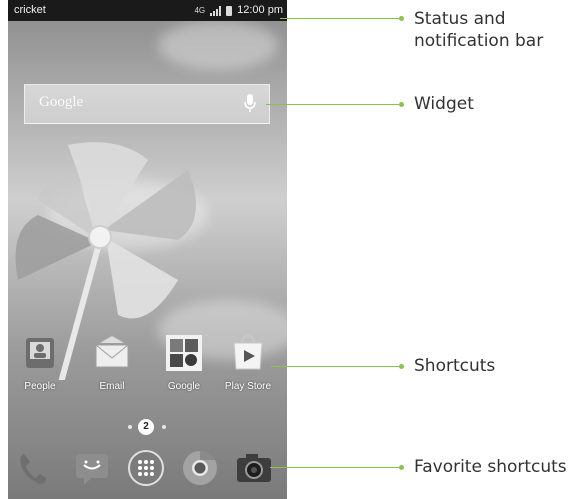 The image size is (585, 499). I want to click on shortcut-email: Email, so click(112, 362).